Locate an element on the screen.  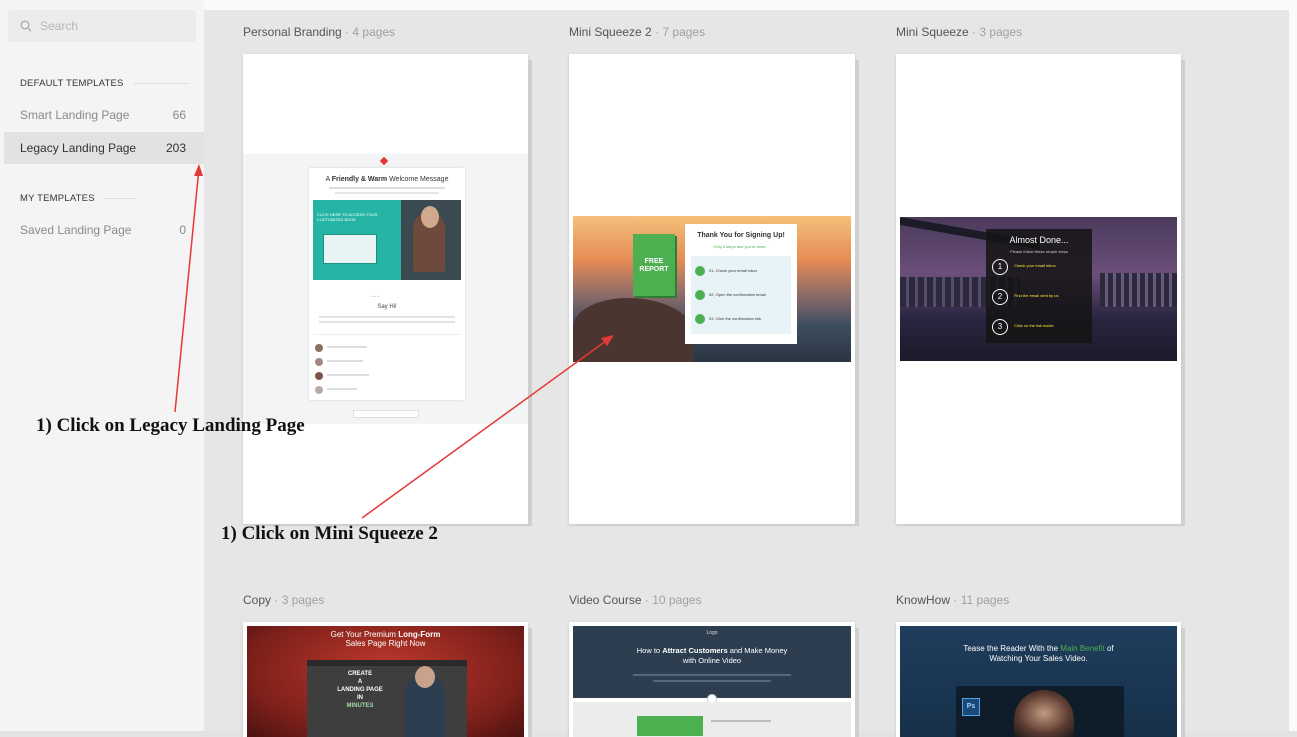
arrowhead-mini-icon is located at coordinates (607, 340).